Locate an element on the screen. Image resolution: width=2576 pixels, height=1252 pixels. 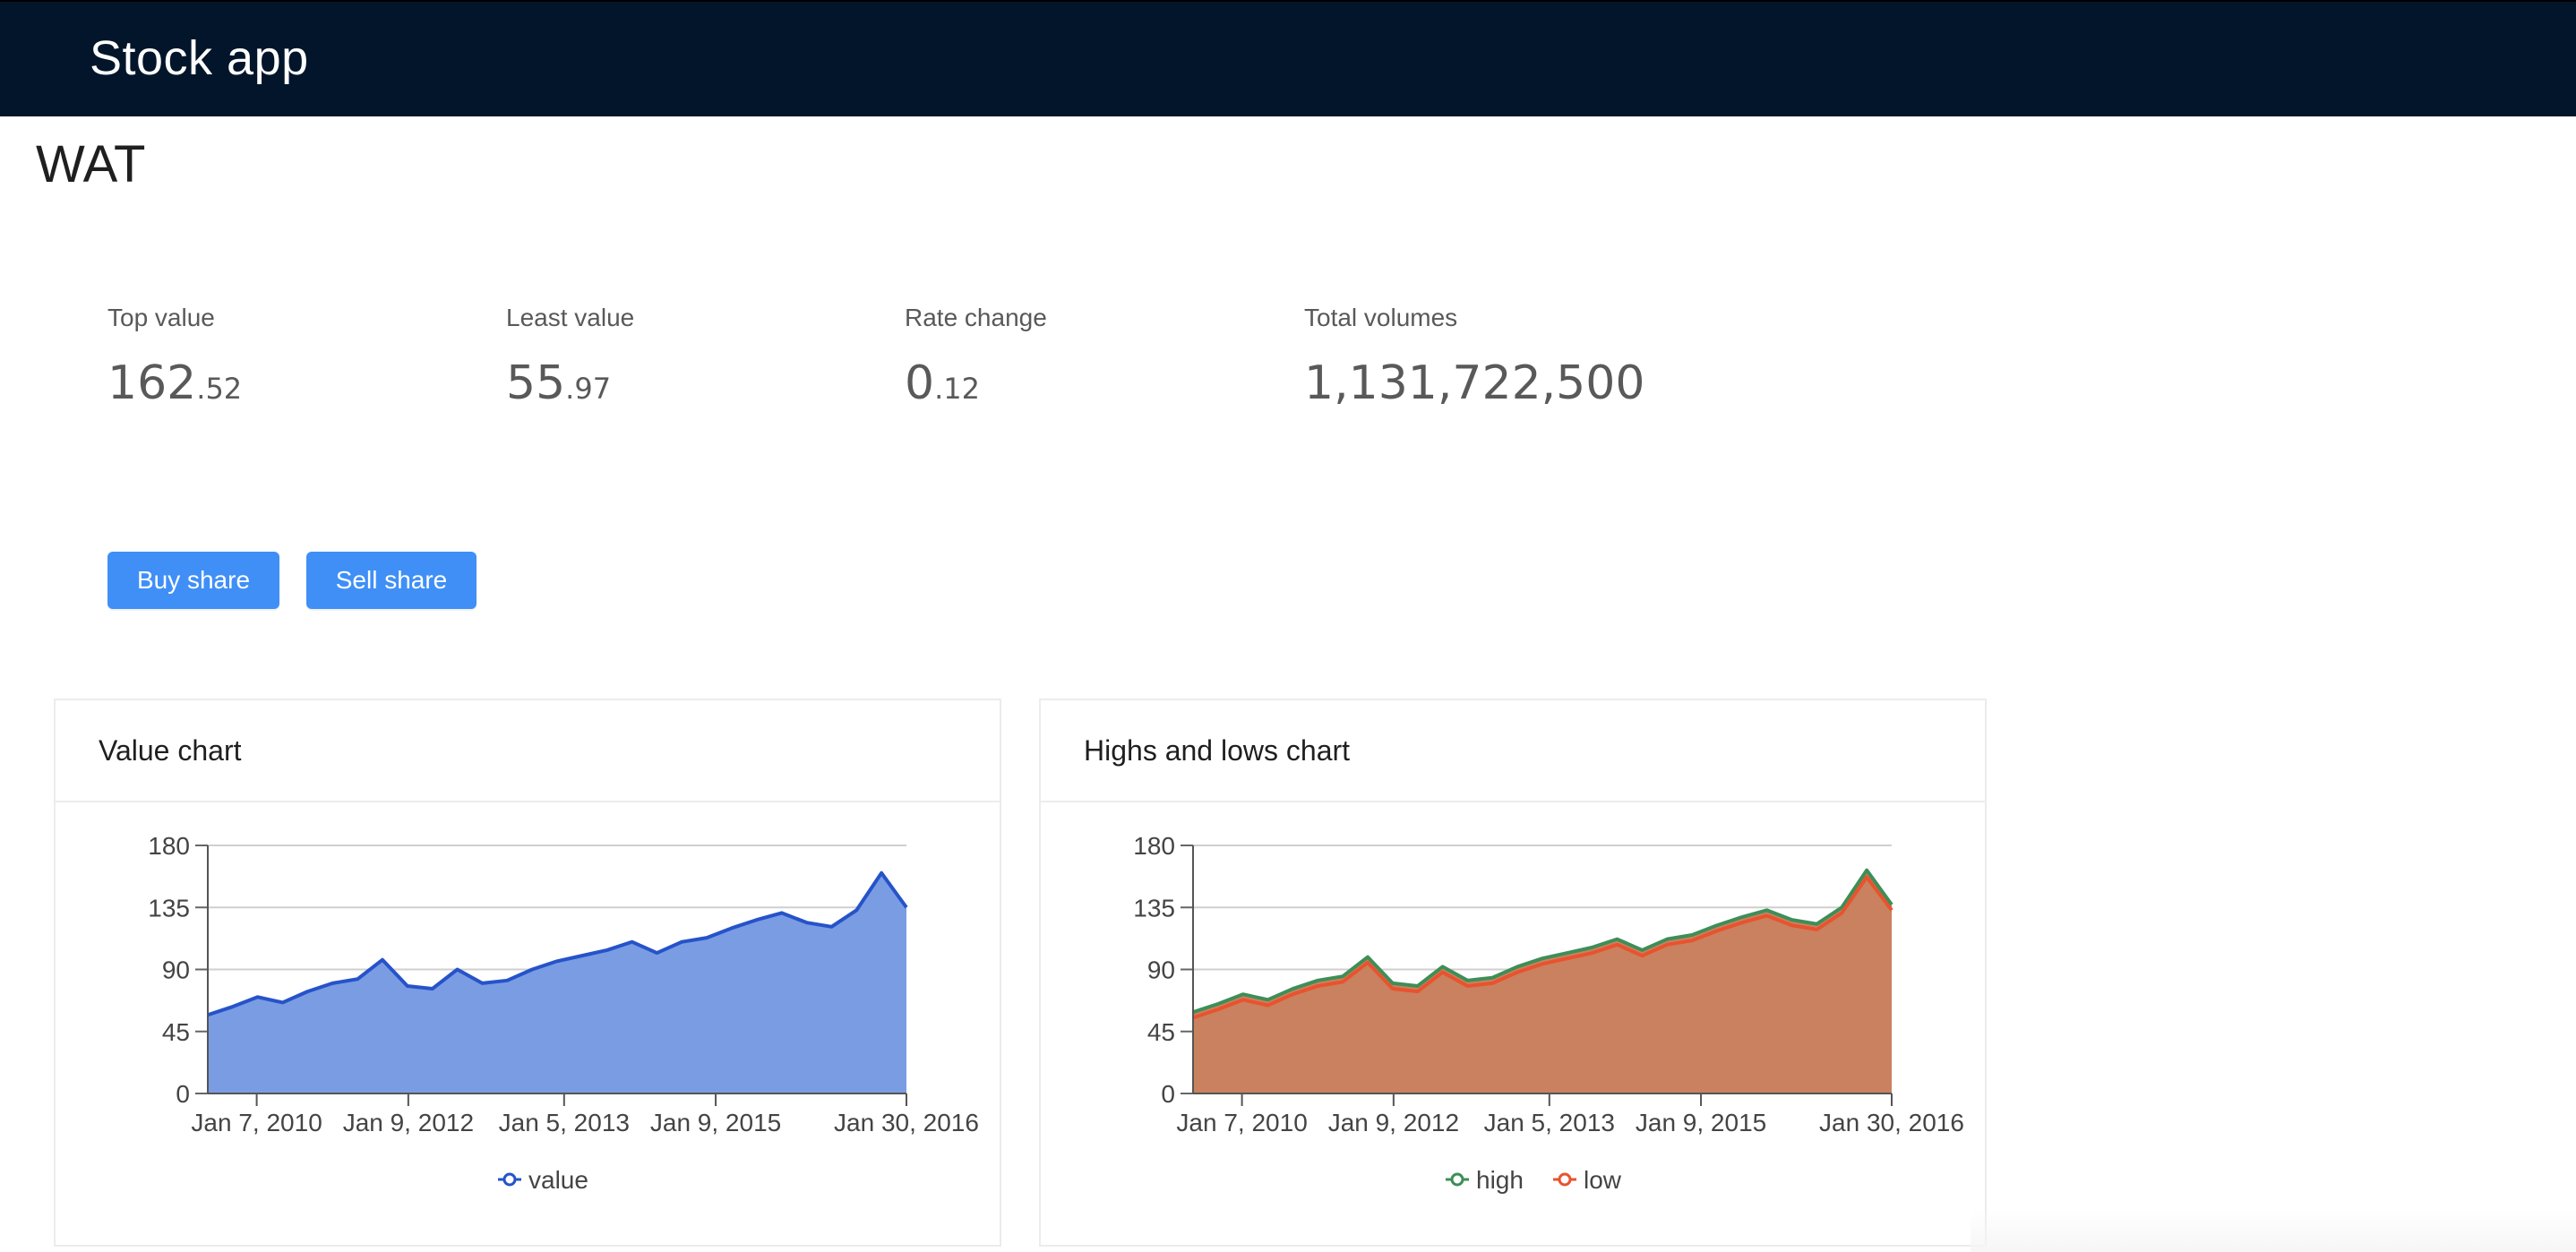
stat-rate-change: Rate change 0.12 is located at coordinates (976, 359).